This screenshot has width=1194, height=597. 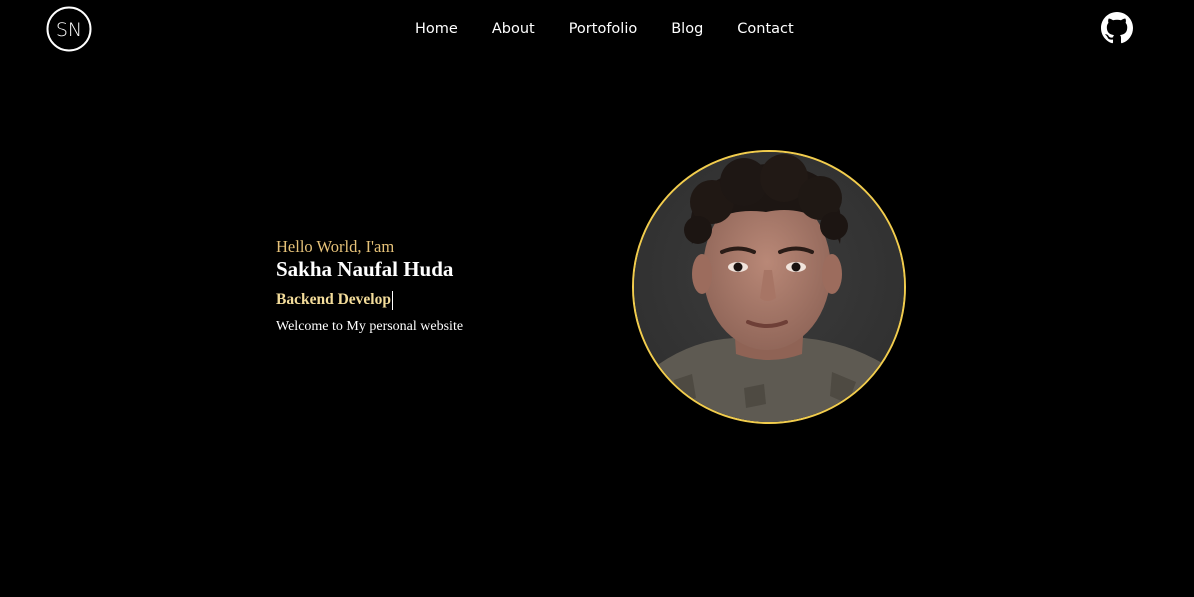 I want to click on hero-name: Sakha Naufal Huda, so click(x=365, y=269).